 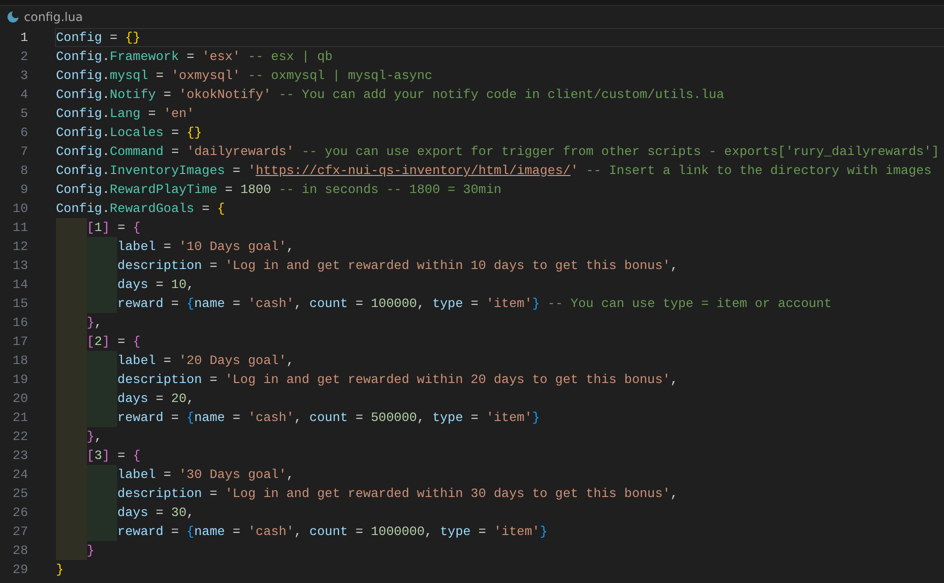 I want to click on code-line: label = '30 Days goal',, so click(x=175, y=474).